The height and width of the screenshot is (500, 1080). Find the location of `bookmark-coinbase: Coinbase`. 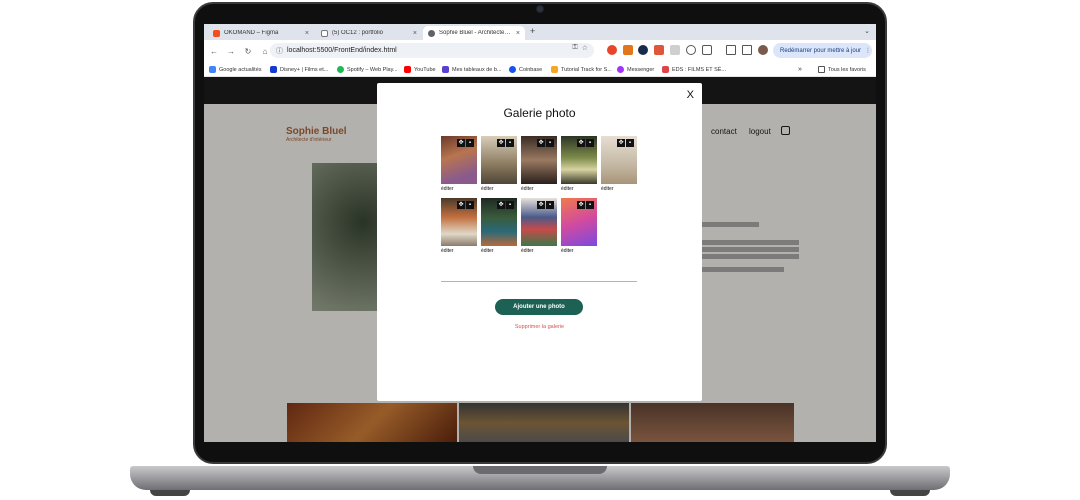

bookmark-coinbase: Coinbase is located at coordinates (525, 69).